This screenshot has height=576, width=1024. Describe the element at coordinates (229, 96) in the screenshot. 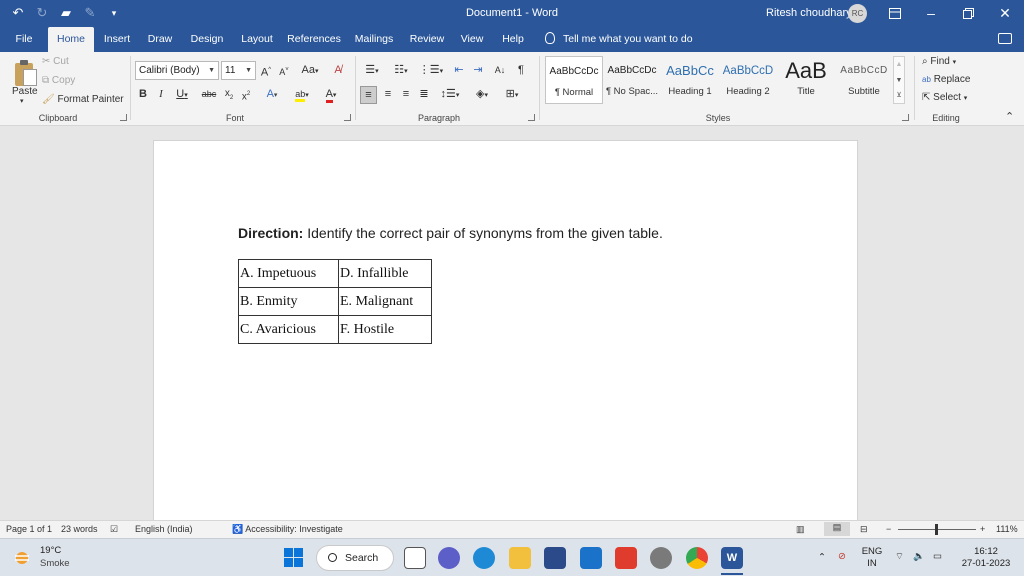

I see `subscript-icon: x2` at that location.